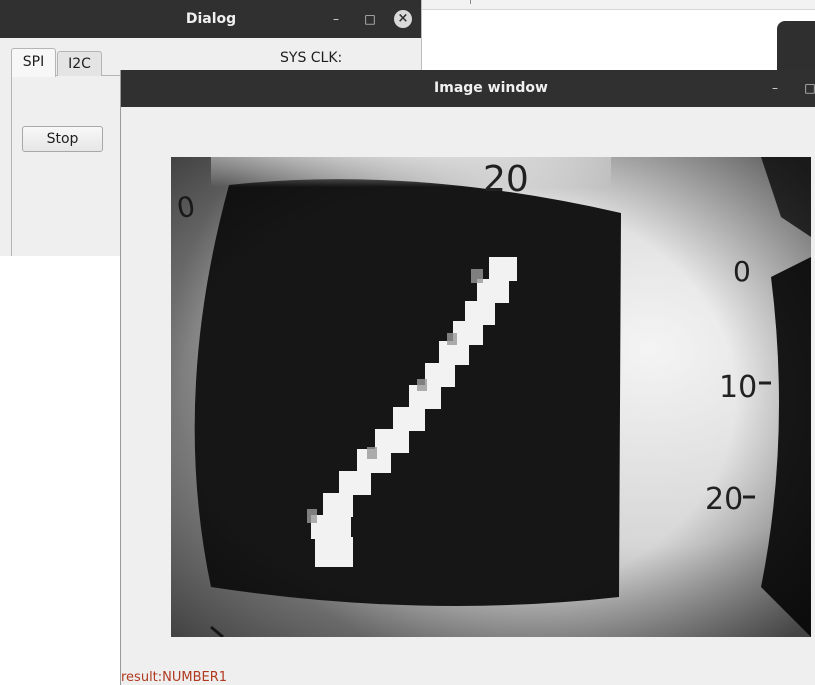 The image size is (815, 685). What do you see at coordinates (210, 19) in the screenshot?
I see `dialog-titlebar: Dialog – □ ×` at bounding box center [210, 19].